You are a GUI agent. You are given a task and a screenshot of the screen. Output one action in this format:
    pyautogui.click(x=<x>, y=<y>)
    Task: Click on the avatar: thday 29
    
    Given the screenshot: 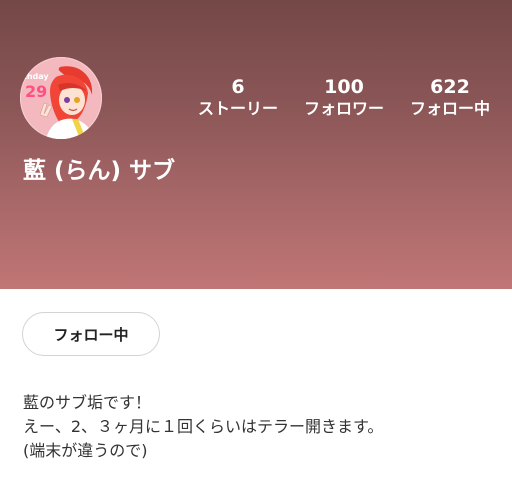 What is the action you would take?
    pyautogui.click(x=61, y=98)
    